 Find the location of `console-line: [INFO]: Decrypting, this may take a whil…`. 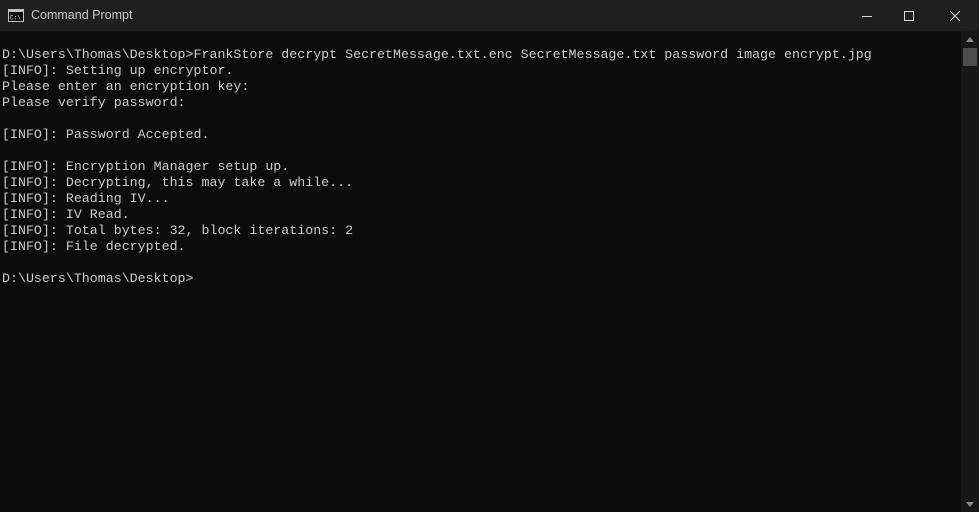

console-line: [INFO]: Decrypting, this may take a whil… is located at coordinates (178, 182).